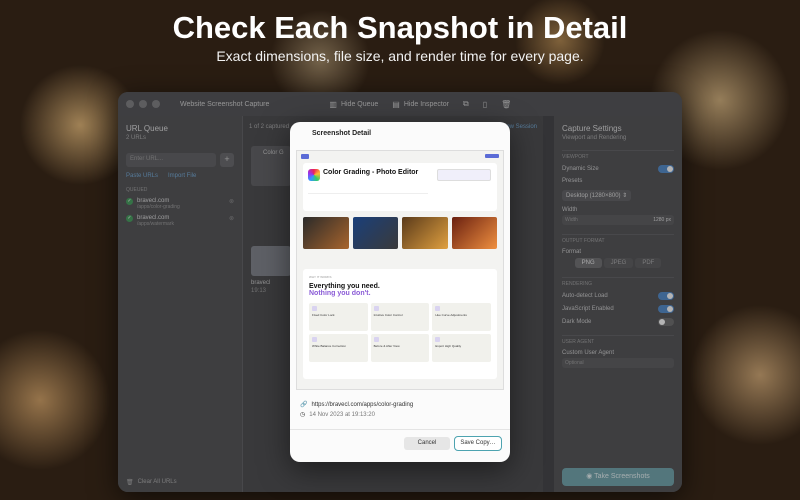 This screenshot has height=500, width=800. What do you see at coordinates (451, 315) in the screenshot?
I see `feature-title: Hue Curve Adjustments` at bounding box center [451, 315].